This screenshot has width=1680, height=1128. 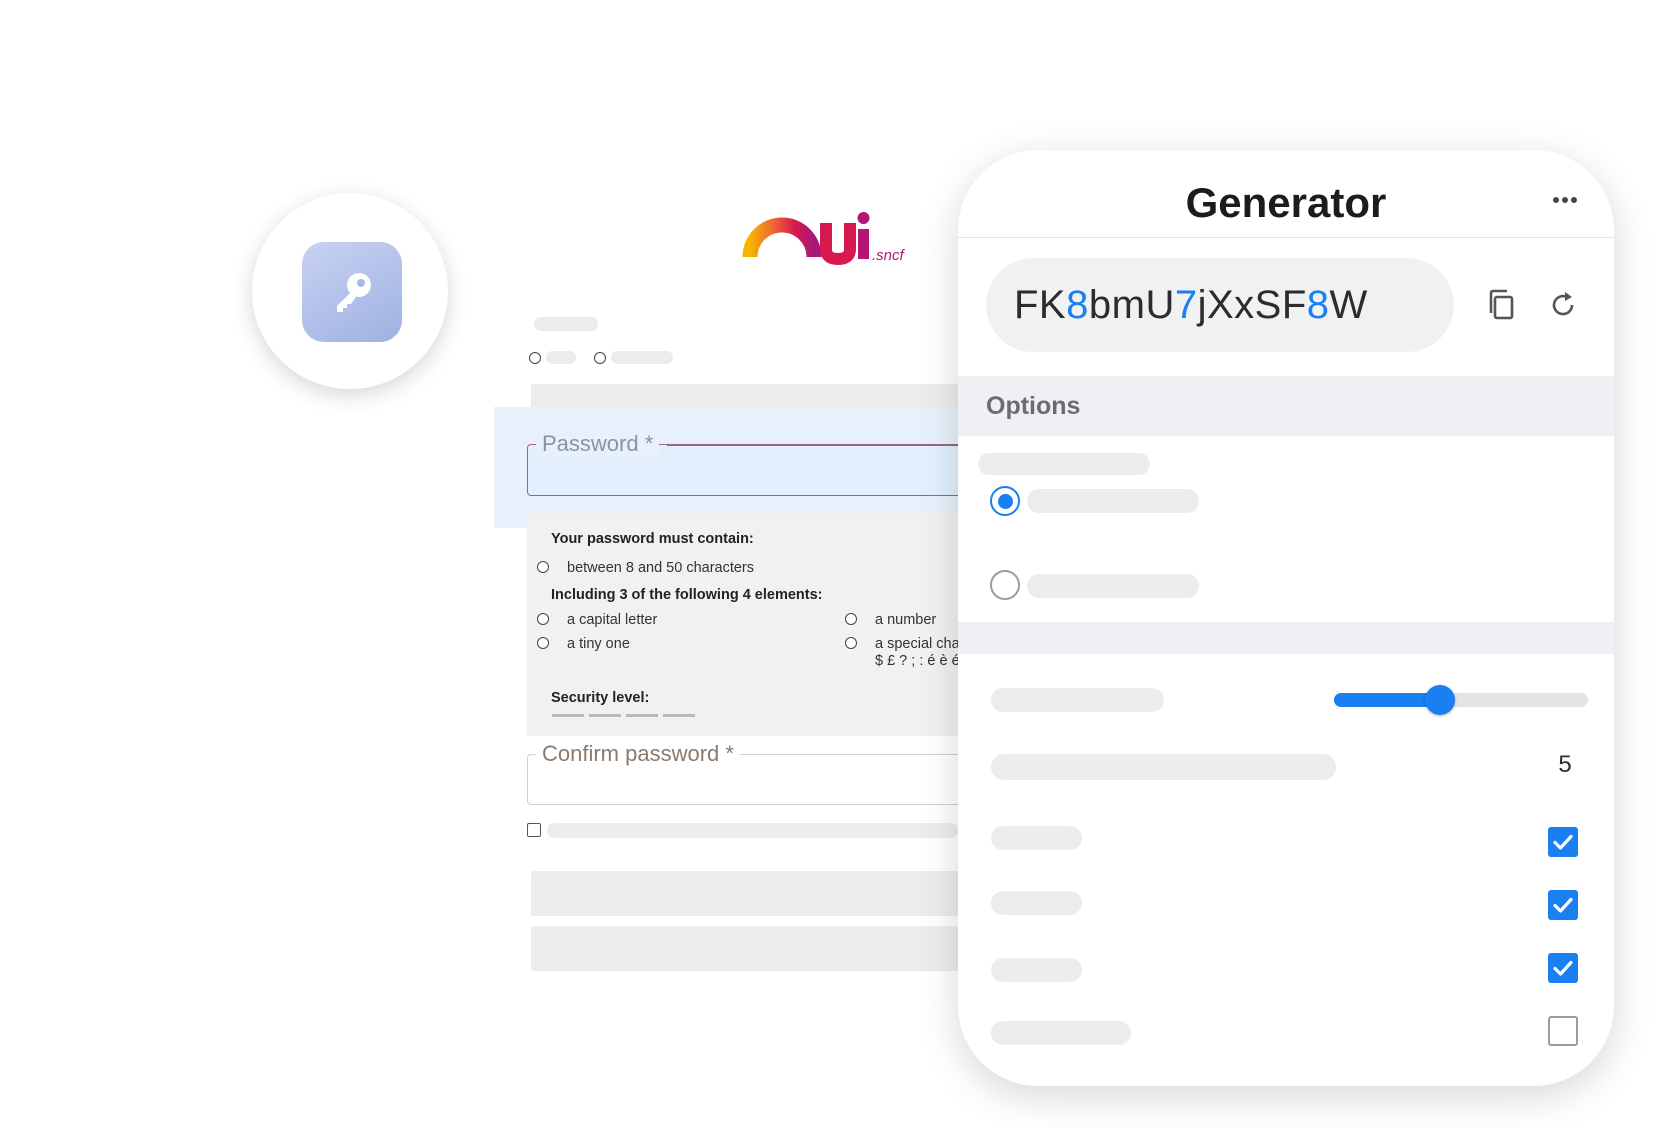 What do you see at coordinates (752, 830) in the screenshot?
I see `form-checkbox-label` at bounding box center [752, 830].